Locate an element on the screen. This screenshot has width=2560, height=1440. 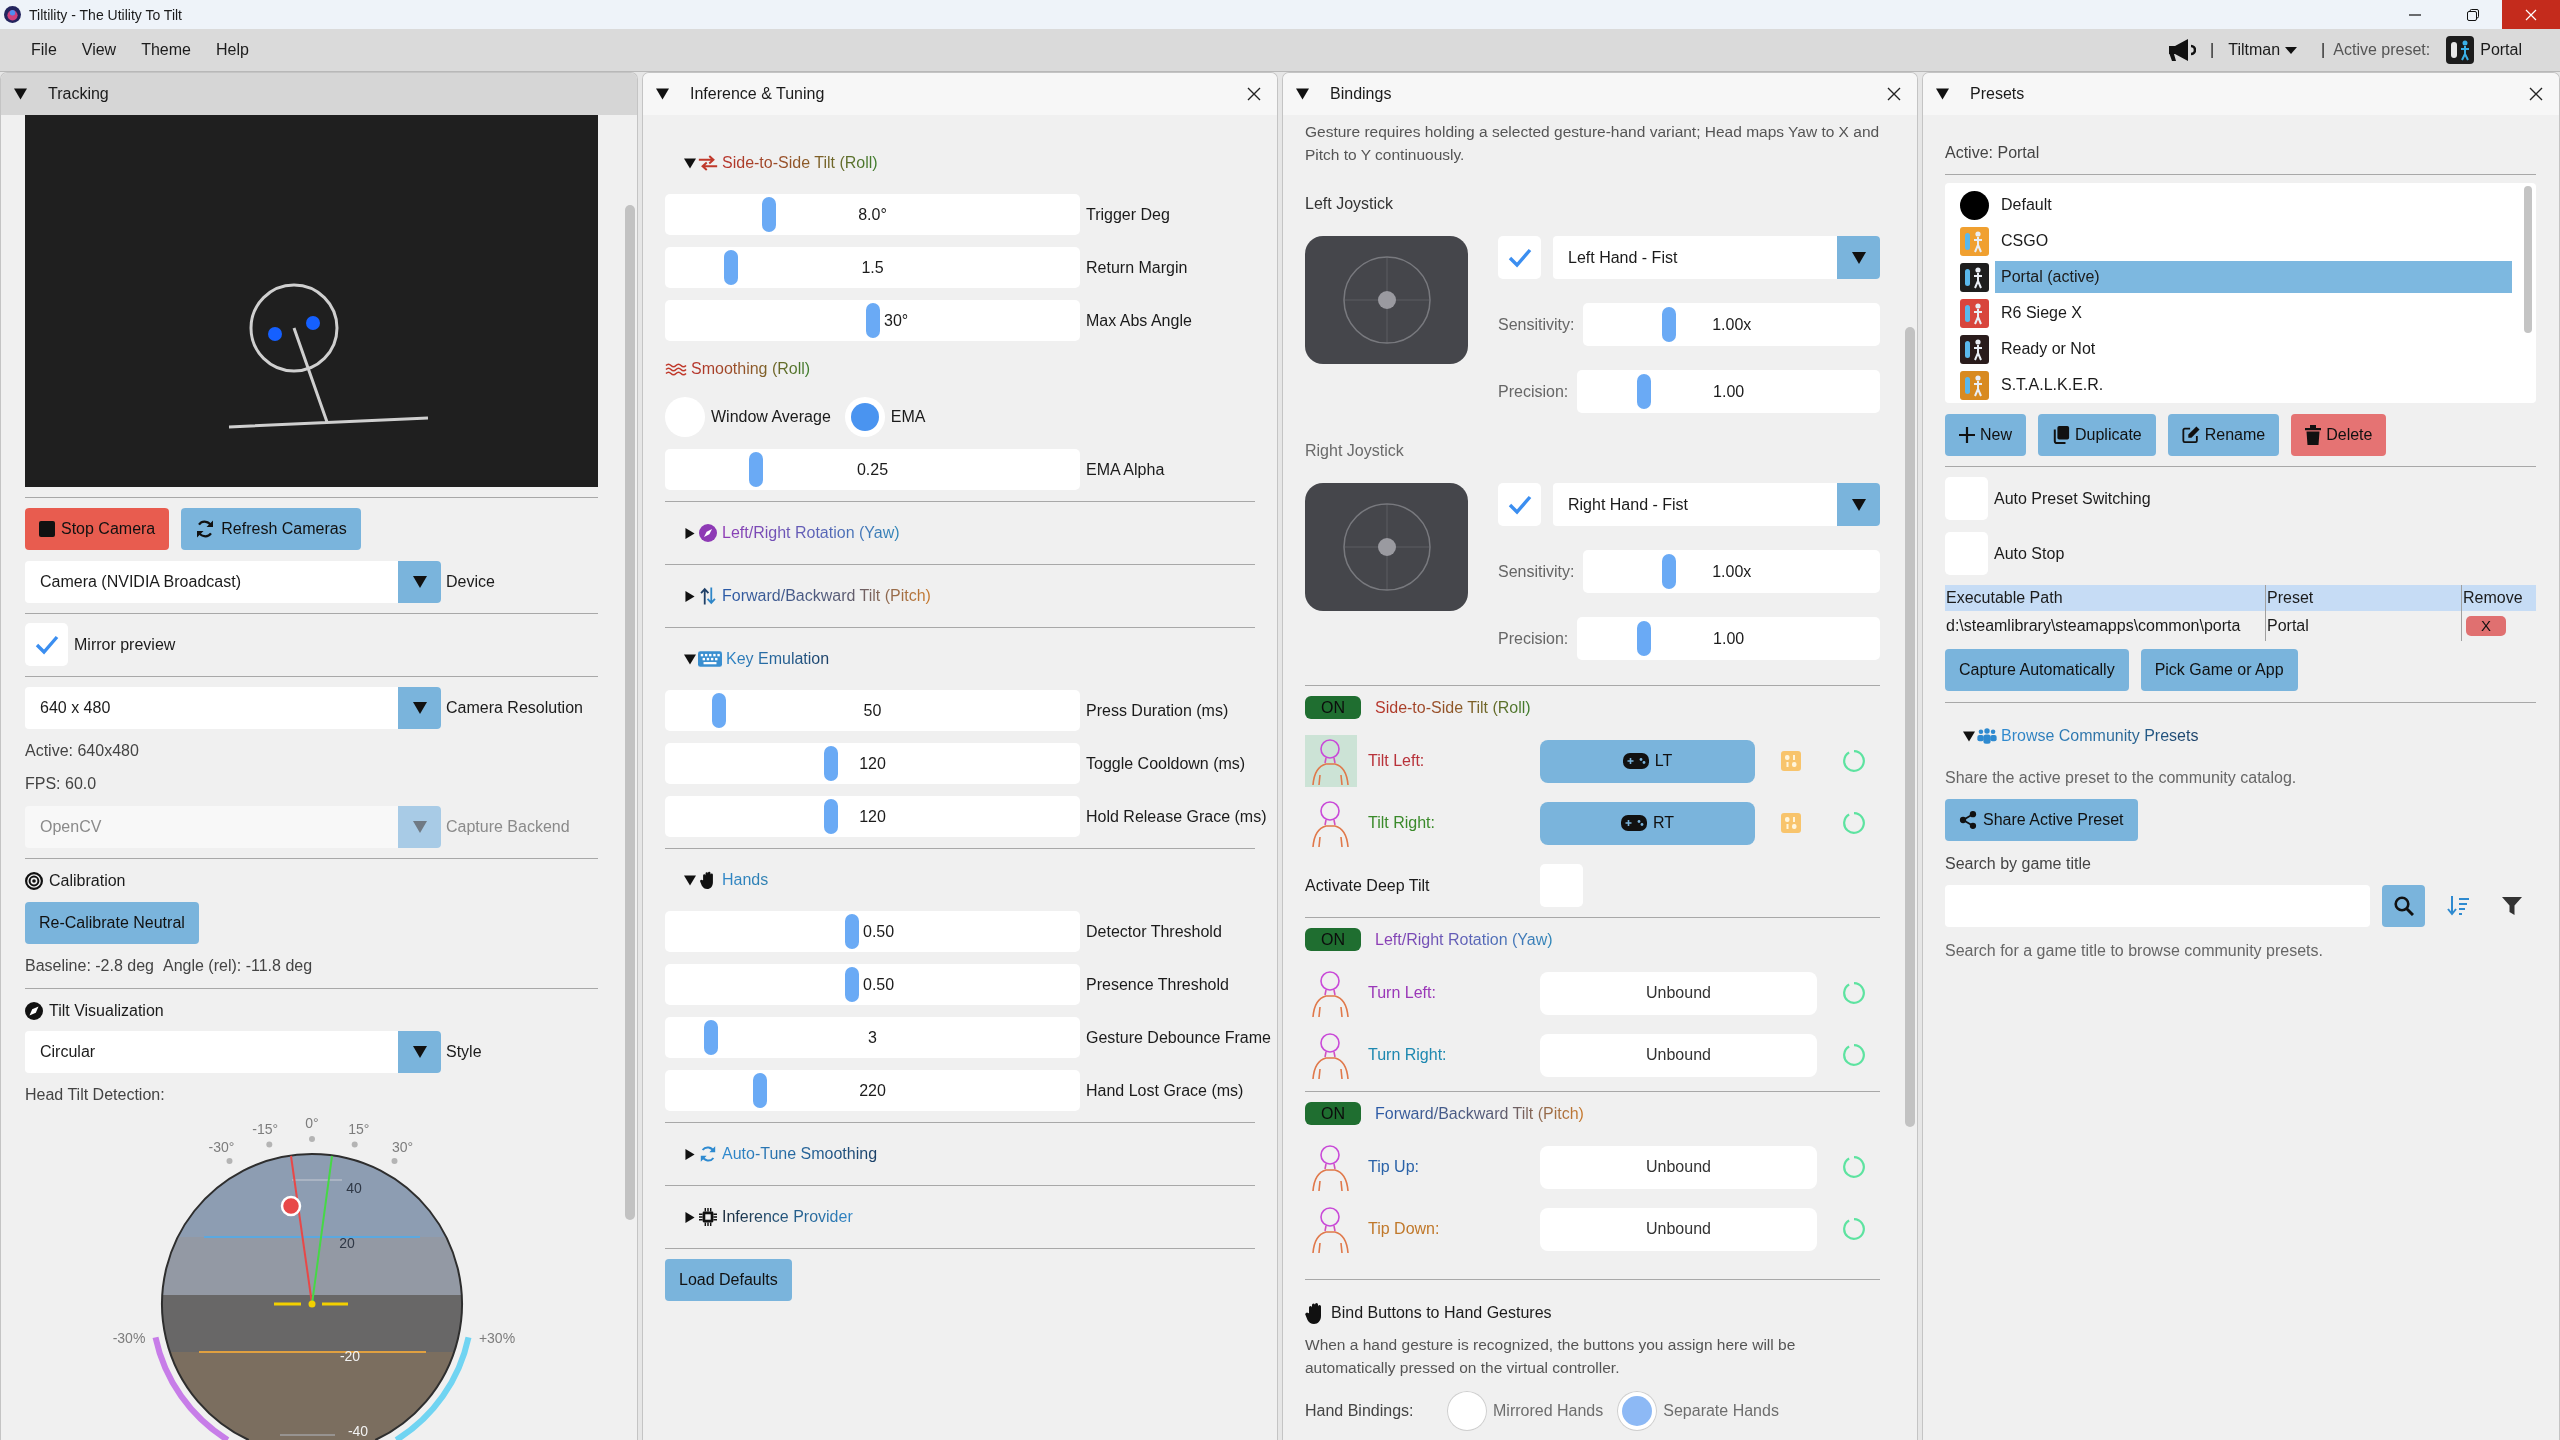
preset-item: Default is located at coordinates (2253, 205).